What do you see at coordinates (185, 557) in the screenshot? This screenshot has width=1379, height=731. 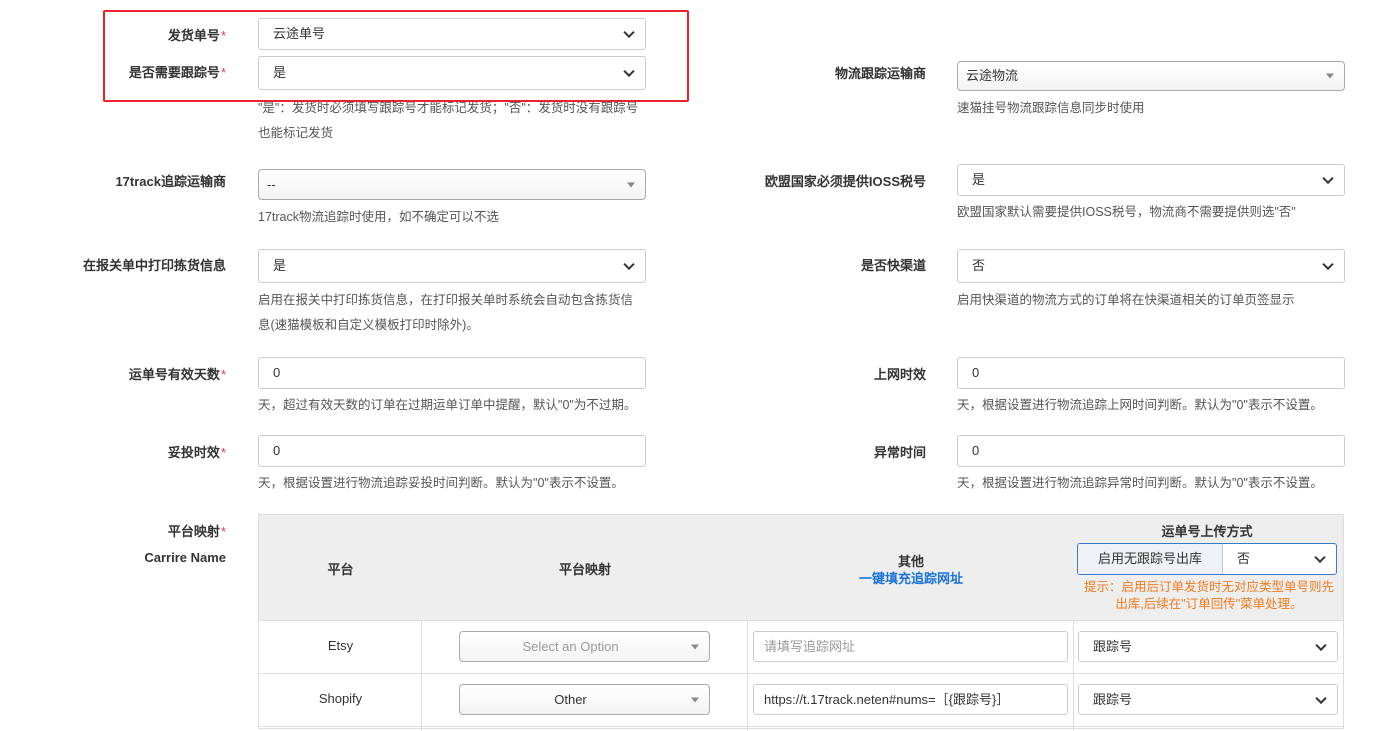 I see `carrier-name-label: Carrire Name` at bounding box center [185, 557].